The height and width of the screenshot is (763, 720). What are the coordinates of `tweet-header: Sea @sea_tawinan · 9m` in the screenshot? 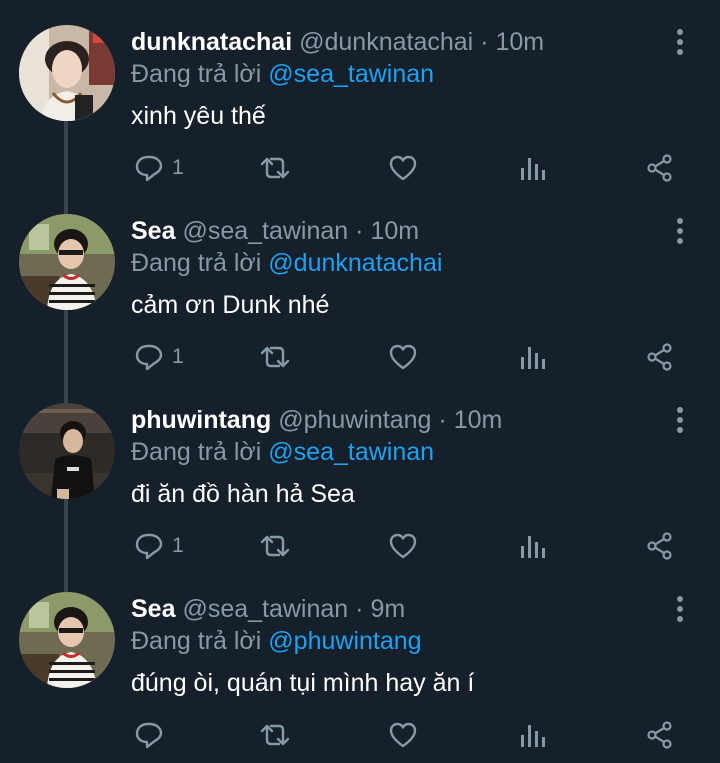 It's located at (268, 609).